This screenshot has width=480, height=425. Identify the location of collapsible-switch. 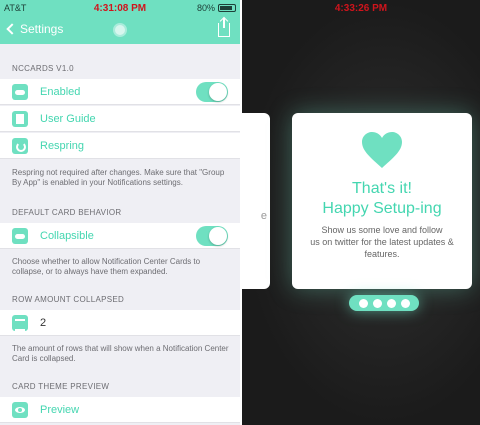
(212, 236).